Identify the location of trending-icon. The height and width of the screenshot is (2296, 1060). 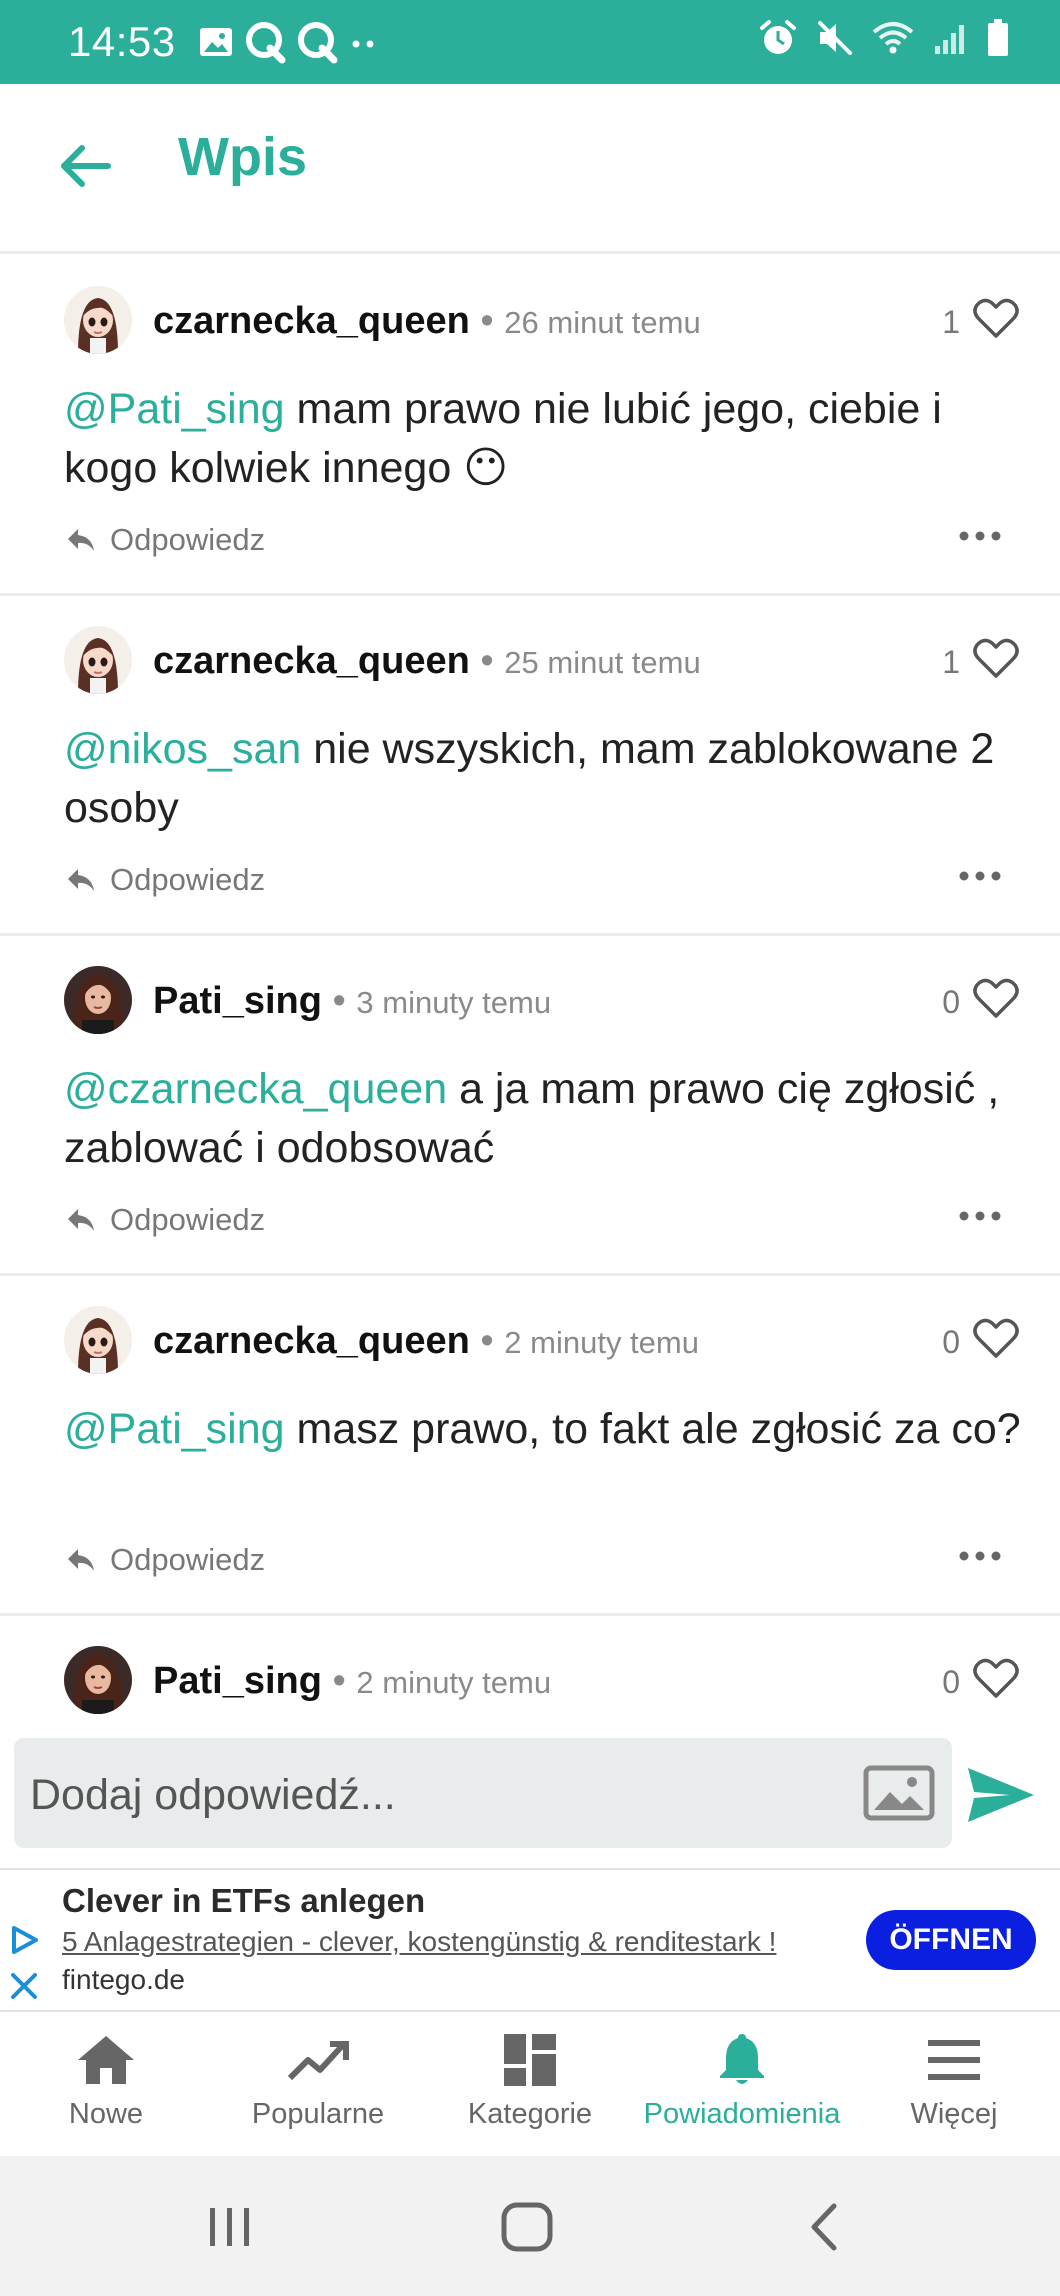
(318, 2061).